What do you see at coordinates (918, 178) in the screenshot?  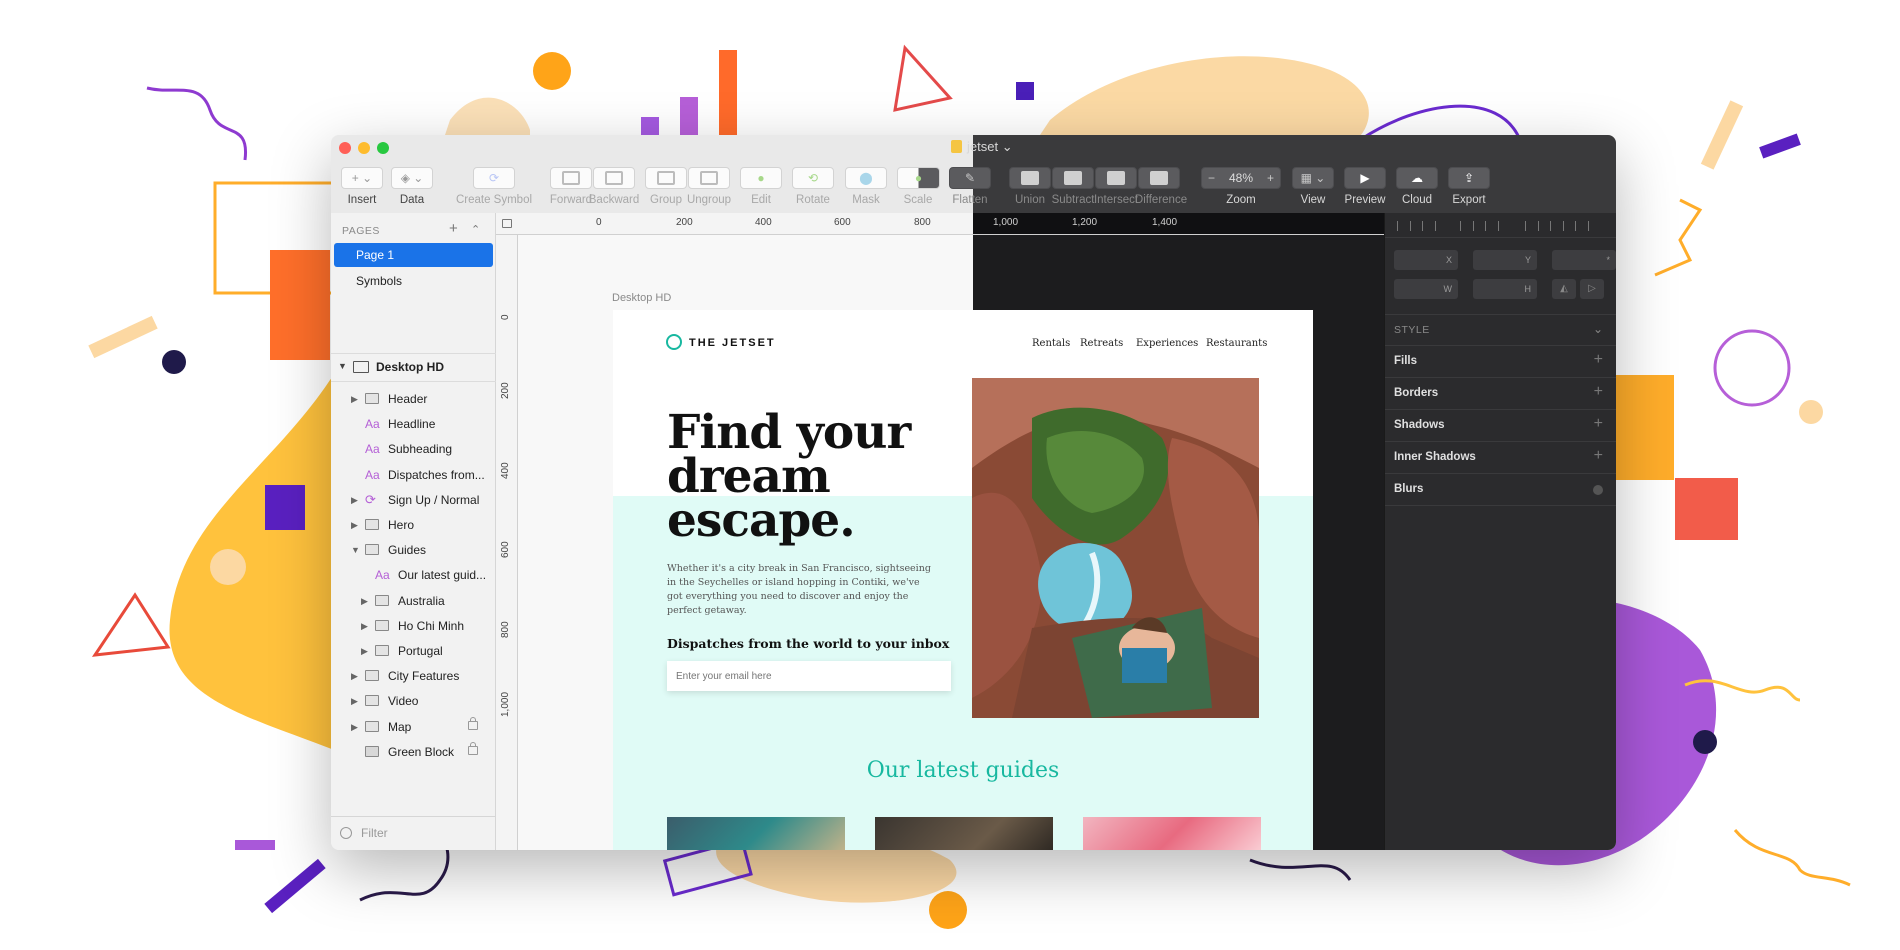 I see `scale-button: ●` at bounding box center [918, 178].